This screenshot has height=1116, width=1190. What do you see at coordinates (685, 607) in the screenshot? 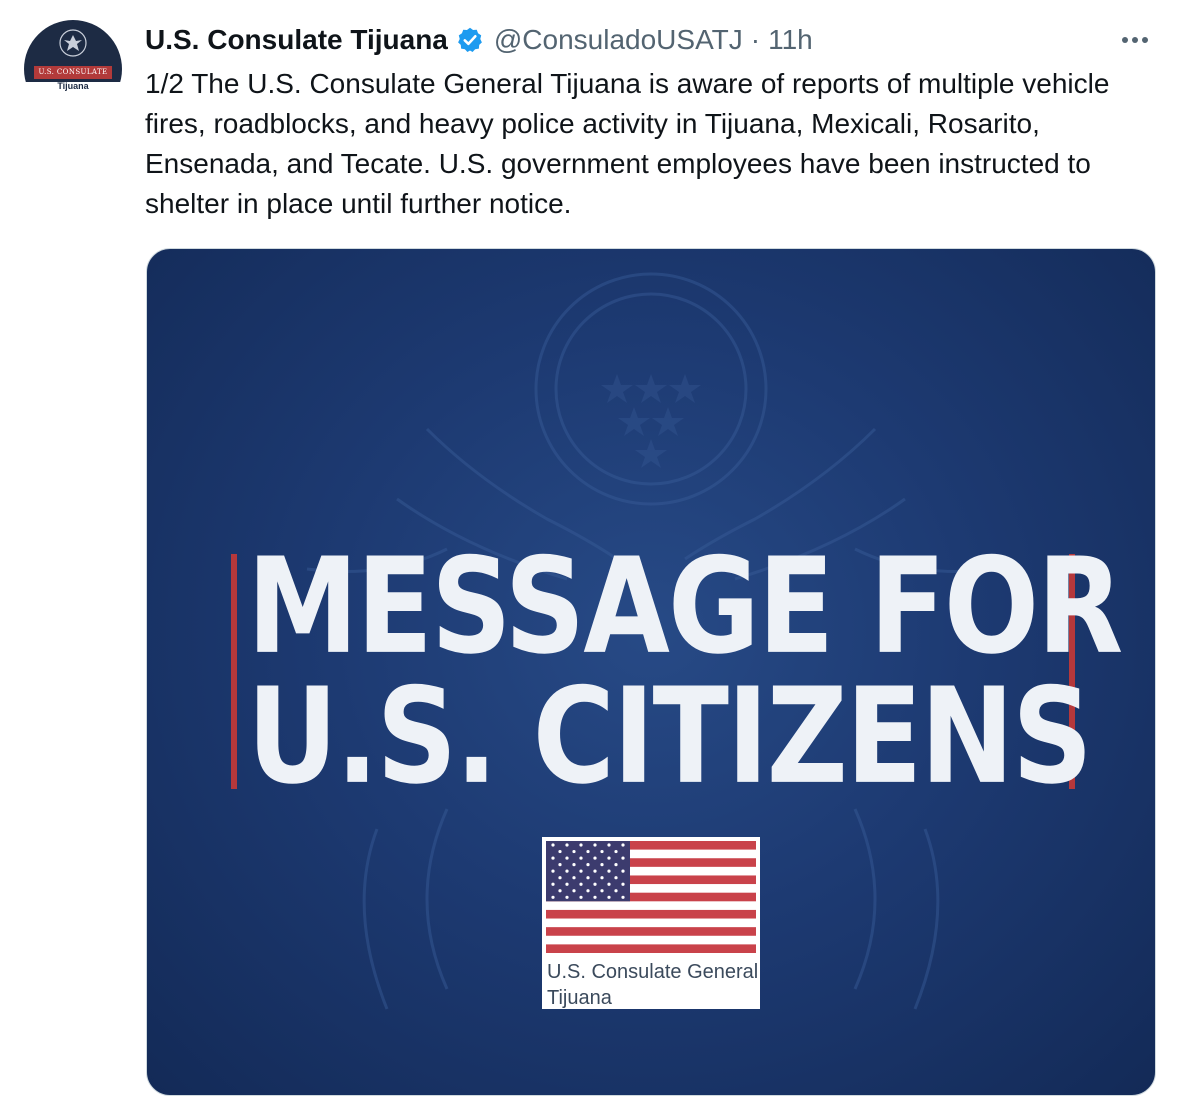
I see `media-headline-line-1: MESSAGE FOR` at bounding box center [685, 607].